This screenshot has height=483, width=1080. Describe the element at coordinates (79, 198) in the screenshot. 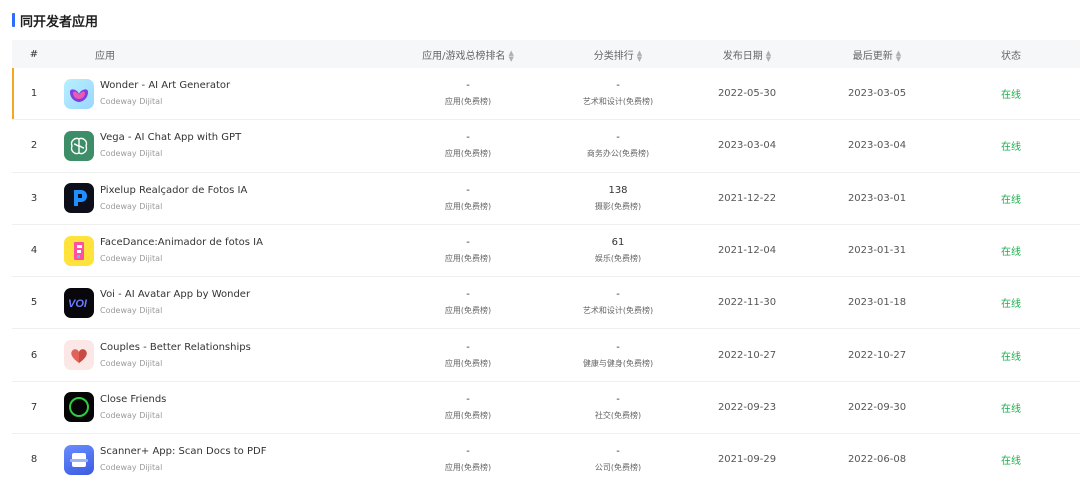

I see `pixelup-icon` at that location.